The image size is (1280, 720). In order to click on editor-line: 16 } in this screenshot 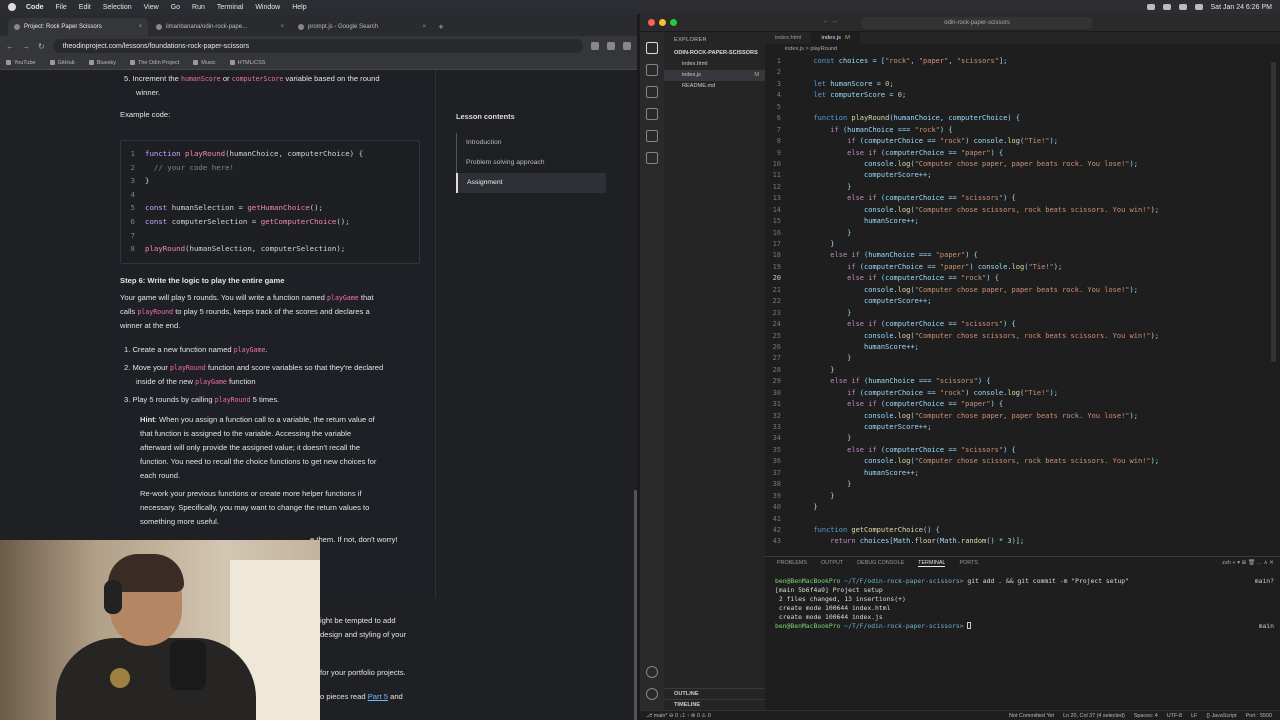, I will do `click(1022, 233)`.